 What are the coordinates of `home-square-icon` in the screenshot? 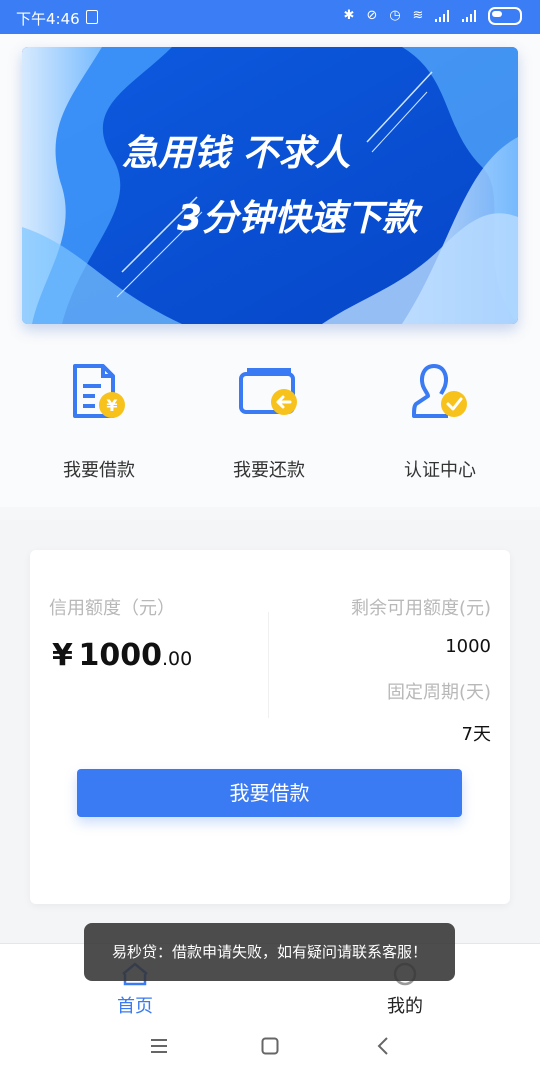 It's located at (270, 1046).